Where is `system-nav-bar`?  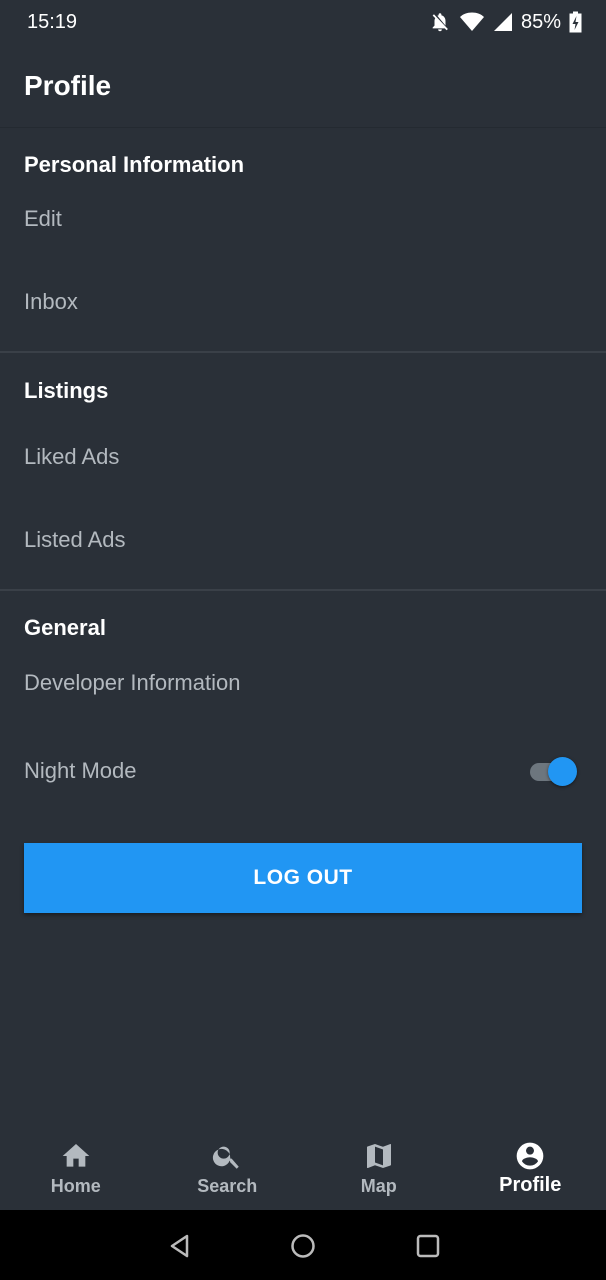 system-nav-bar is located at coordinates (303, 1245).